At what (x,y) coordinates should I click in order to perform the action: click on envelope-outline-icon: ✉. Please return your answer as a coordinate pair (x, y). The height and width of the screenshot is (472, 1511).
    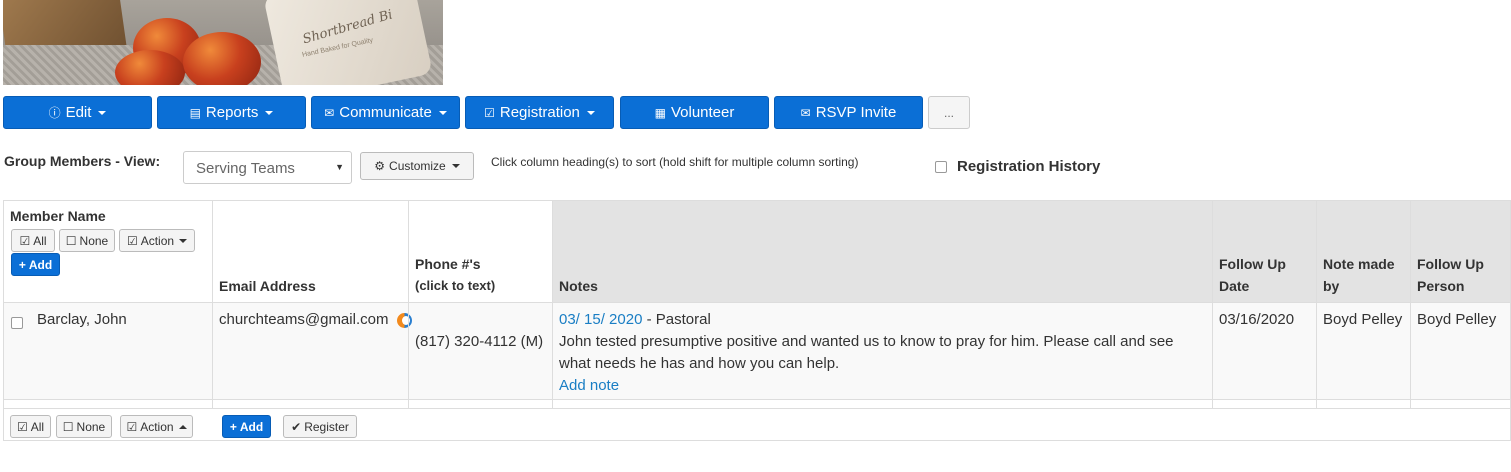
    Looking at the image, I should click on (805, 112).